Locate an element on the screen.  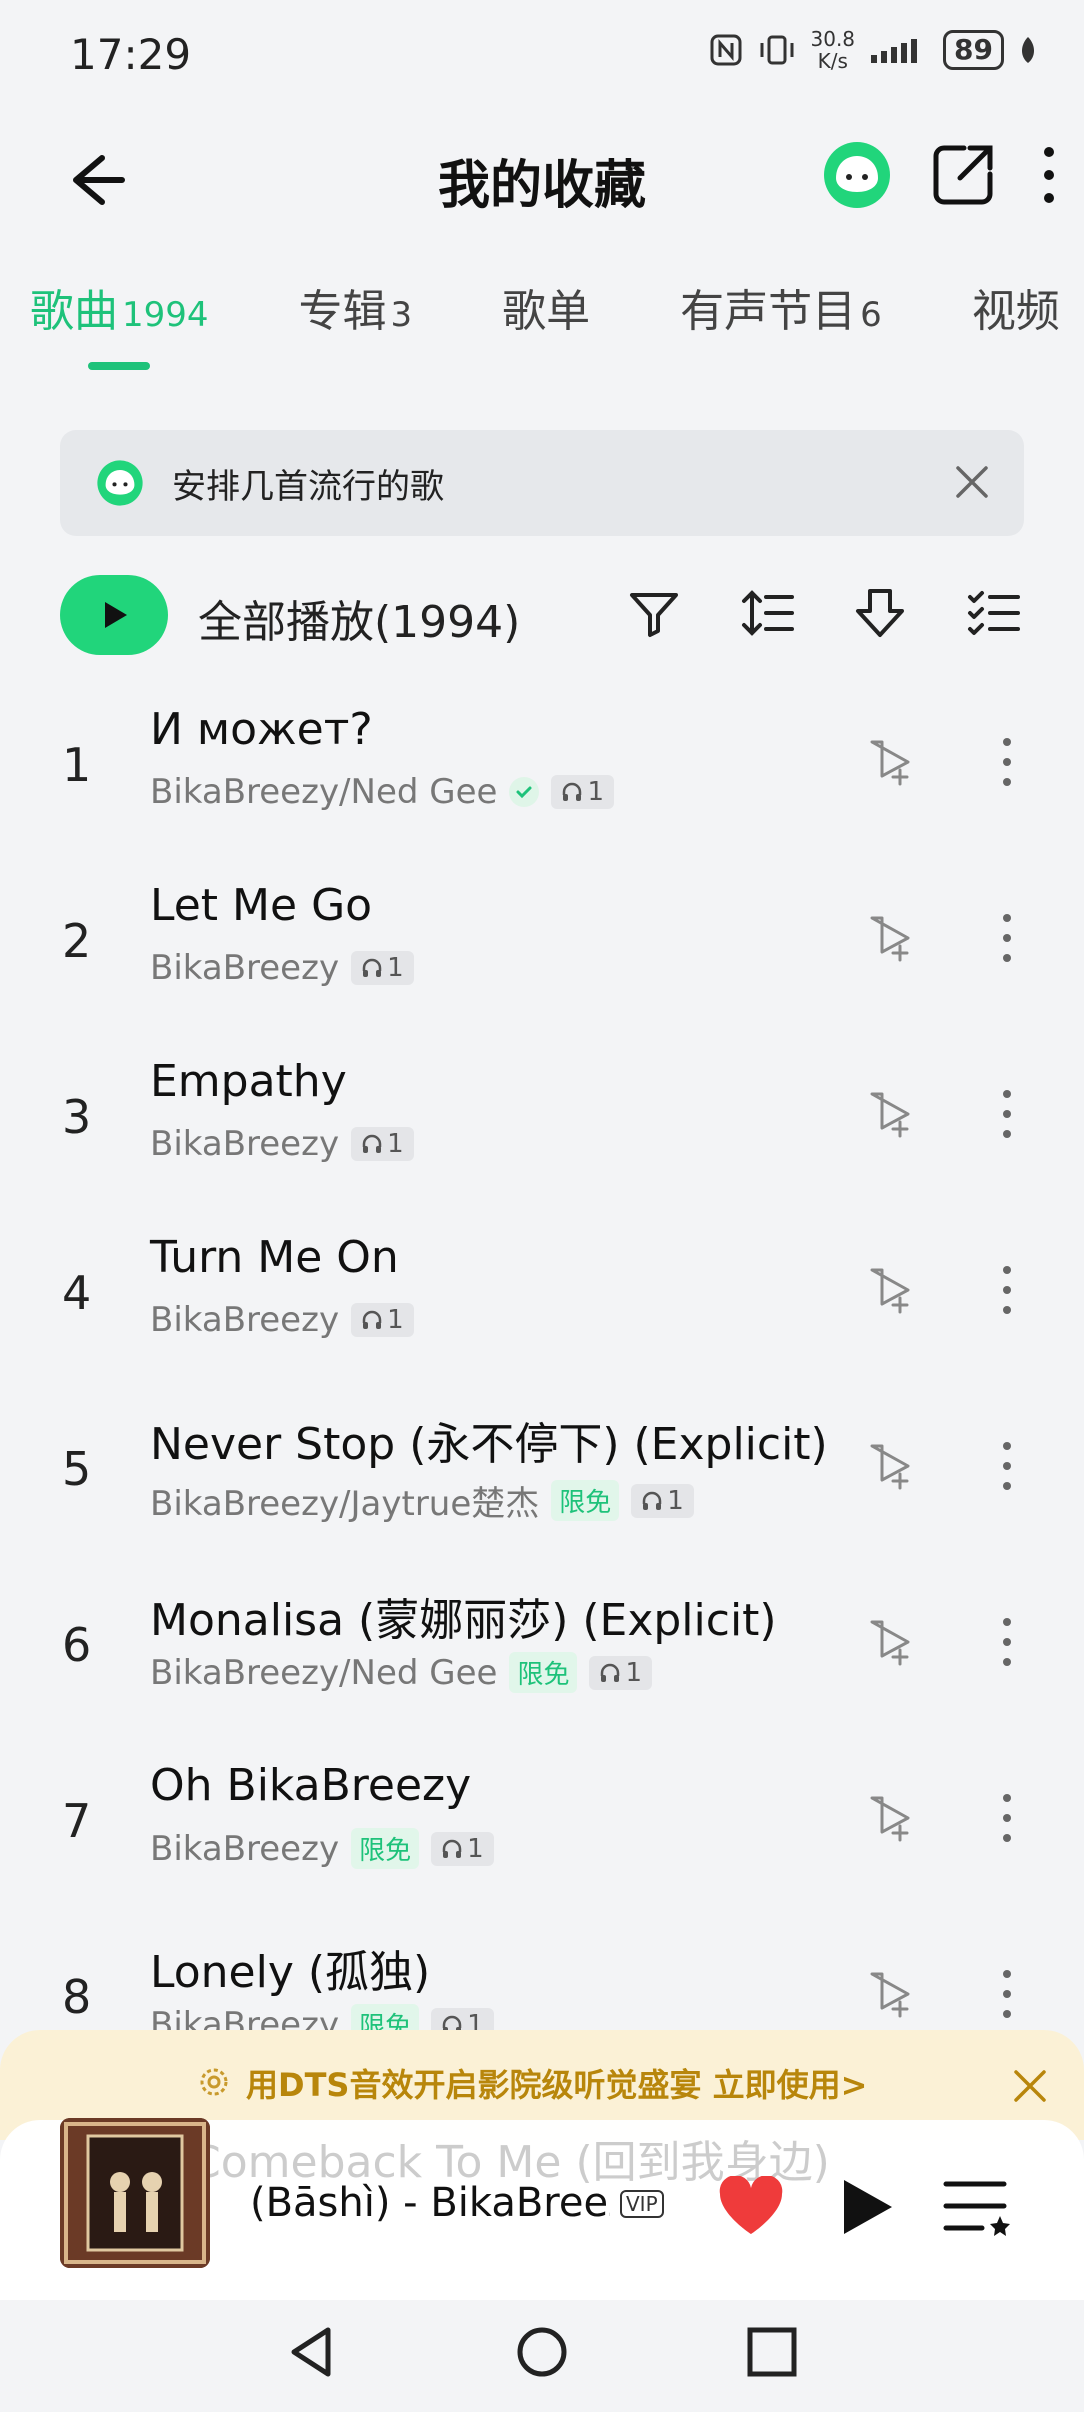
multi-select-icon is located at coordinates (994, 613).